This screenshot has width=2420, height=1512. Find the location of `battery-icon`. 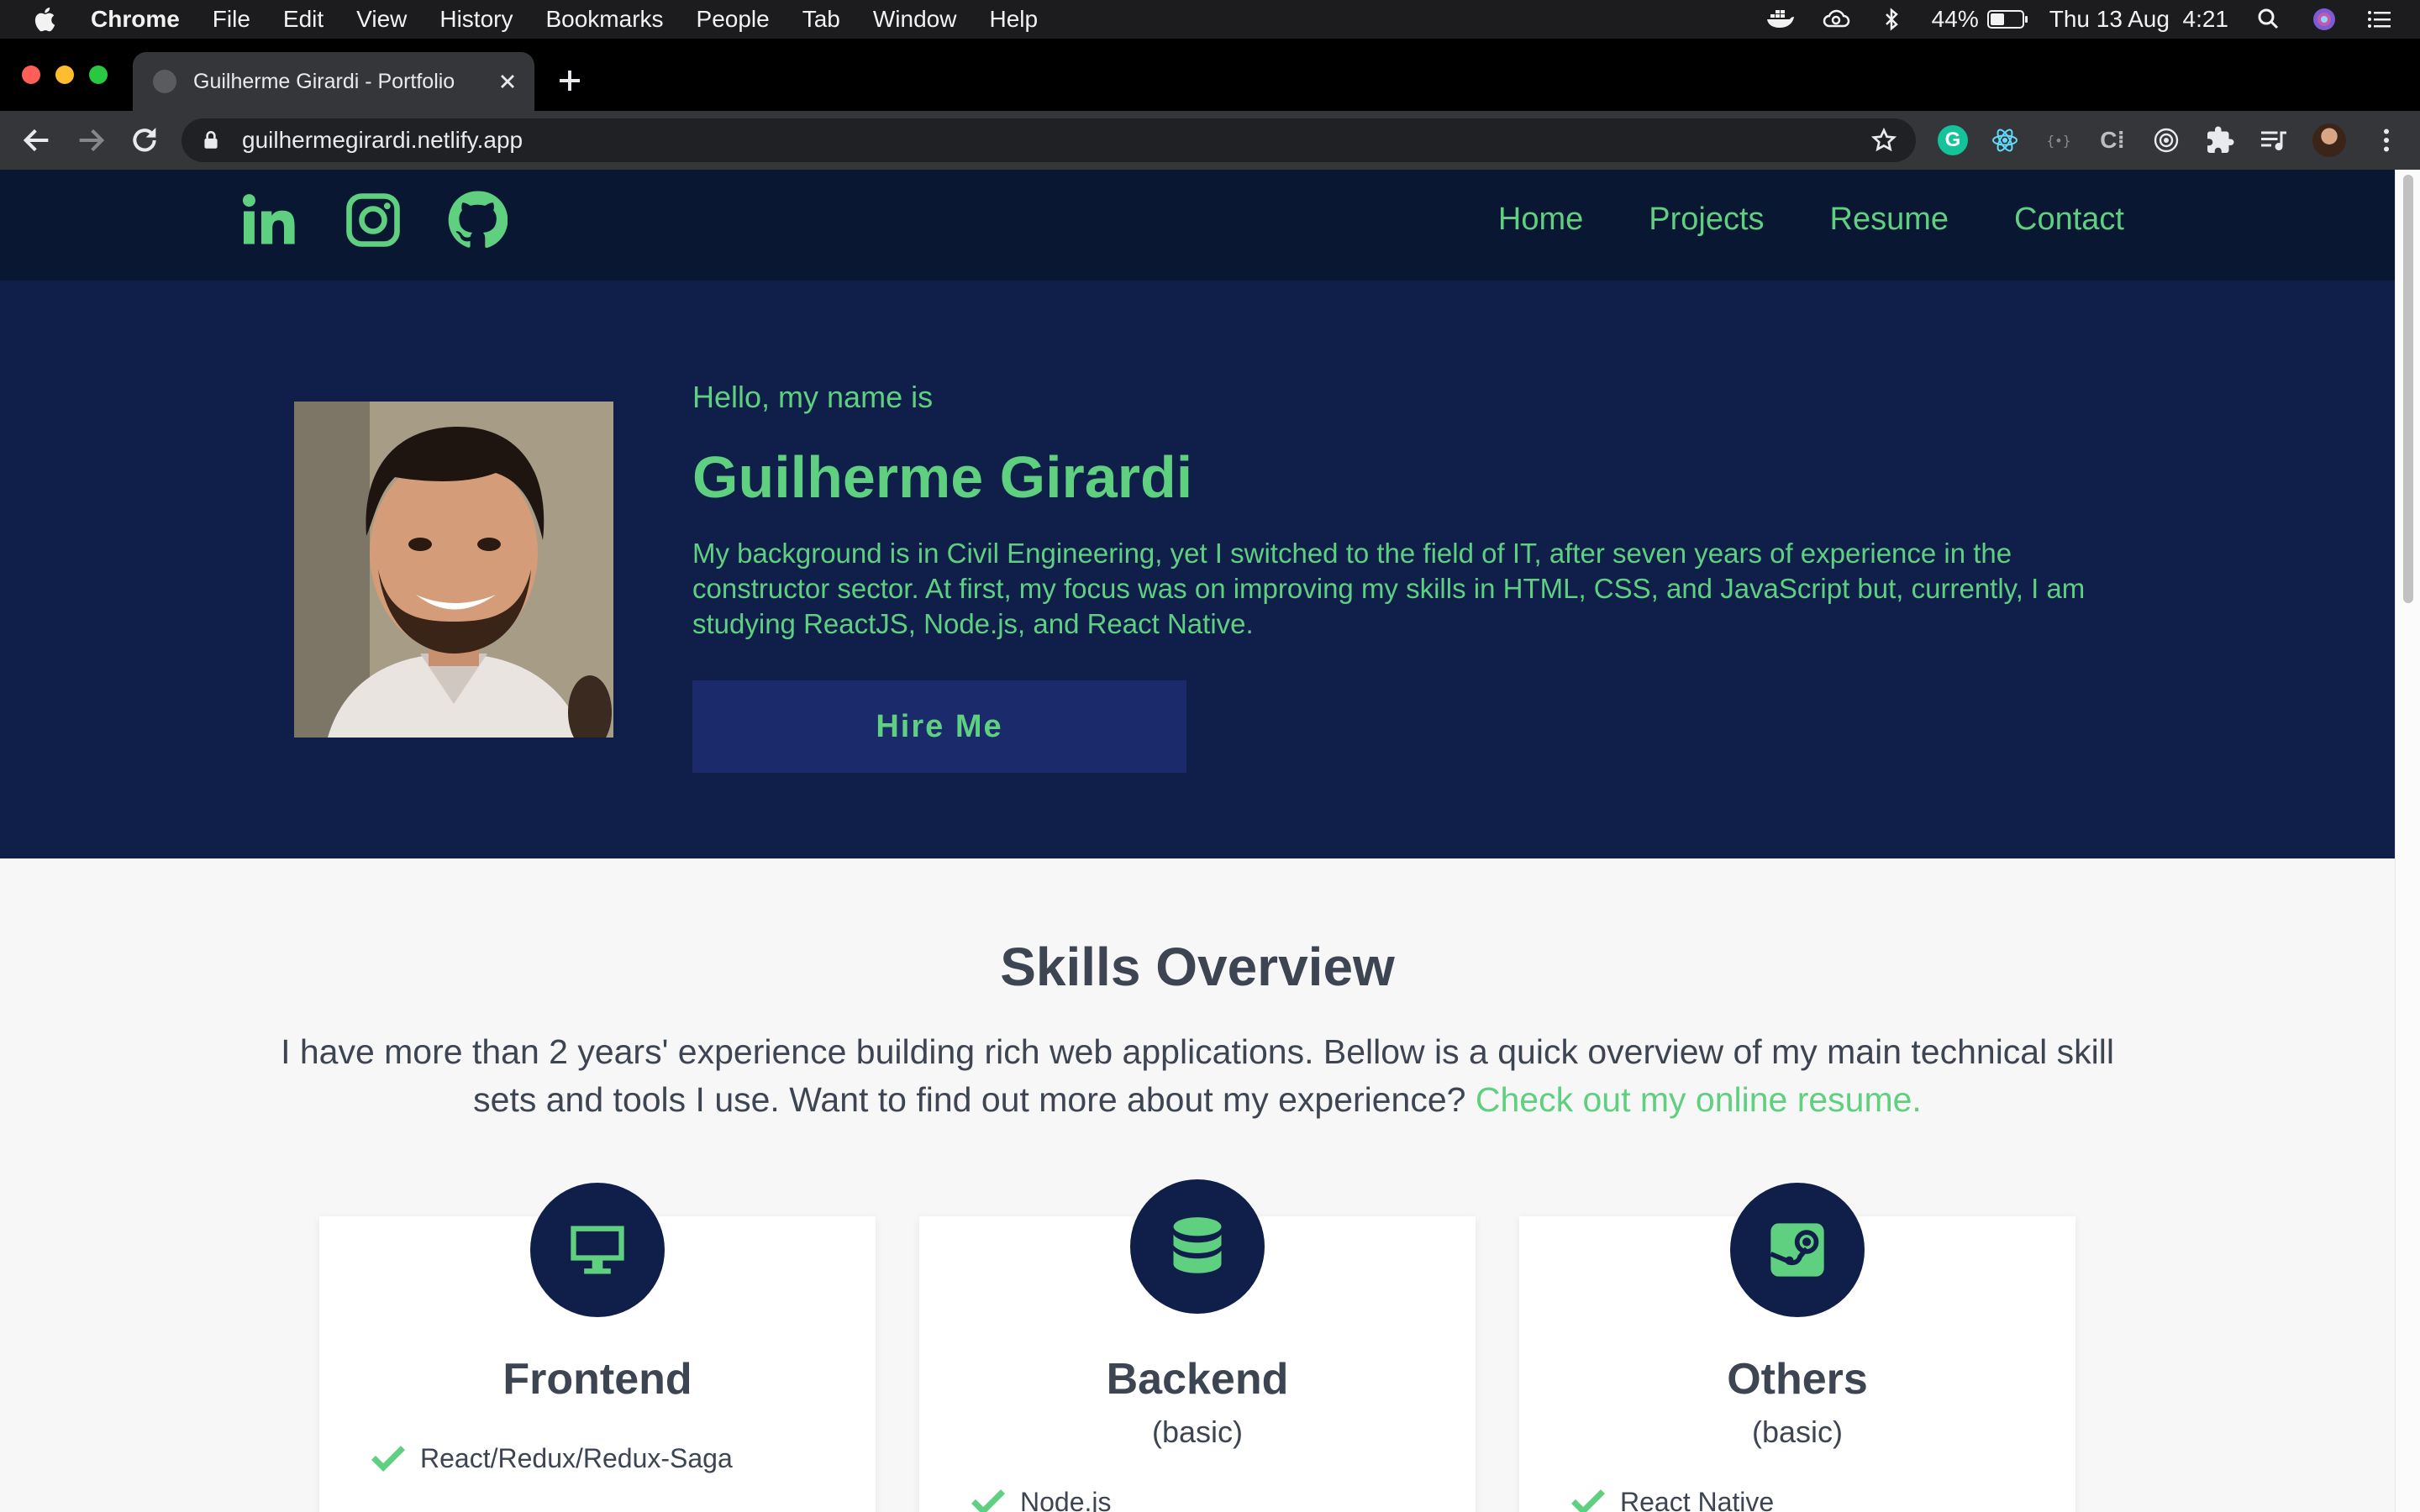

battery-icon is located at coordinates (2007, 19).